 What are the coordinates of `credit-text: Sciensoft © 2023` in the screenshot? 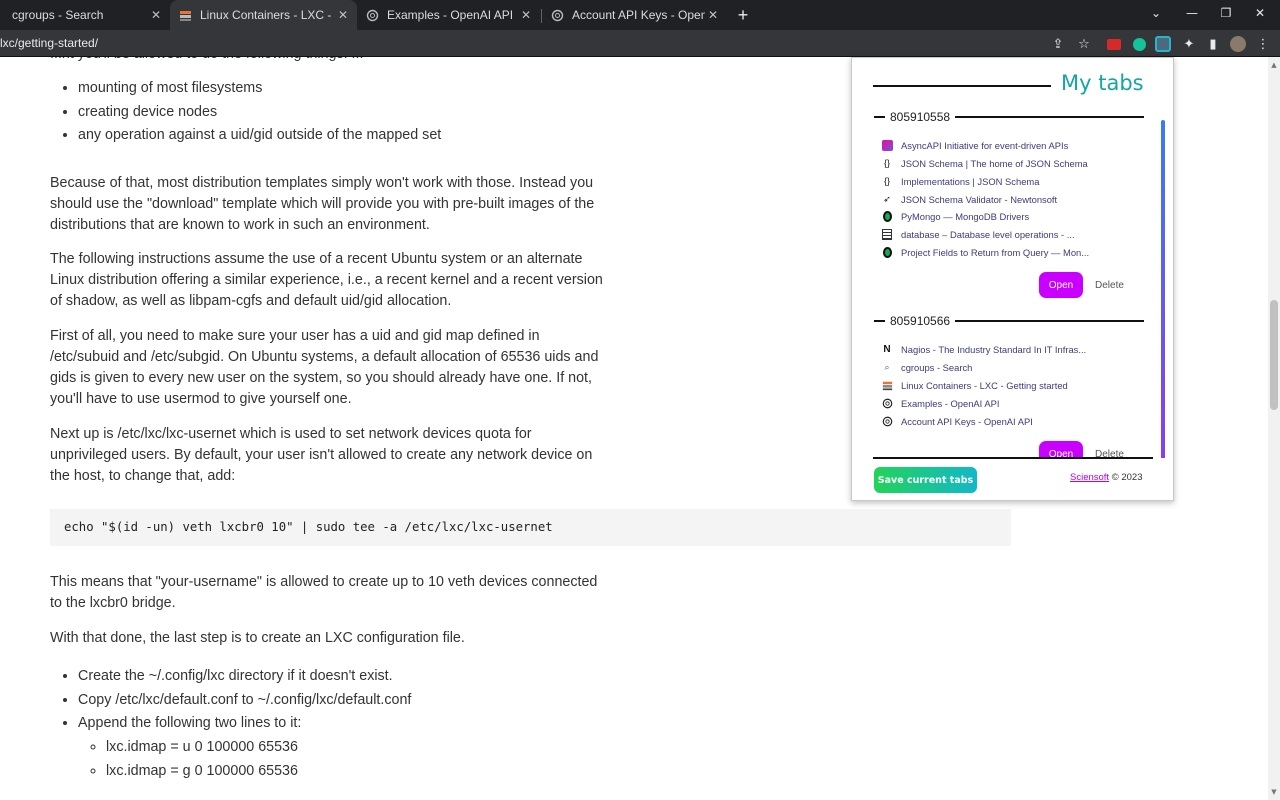 It's located at (1106, 477).